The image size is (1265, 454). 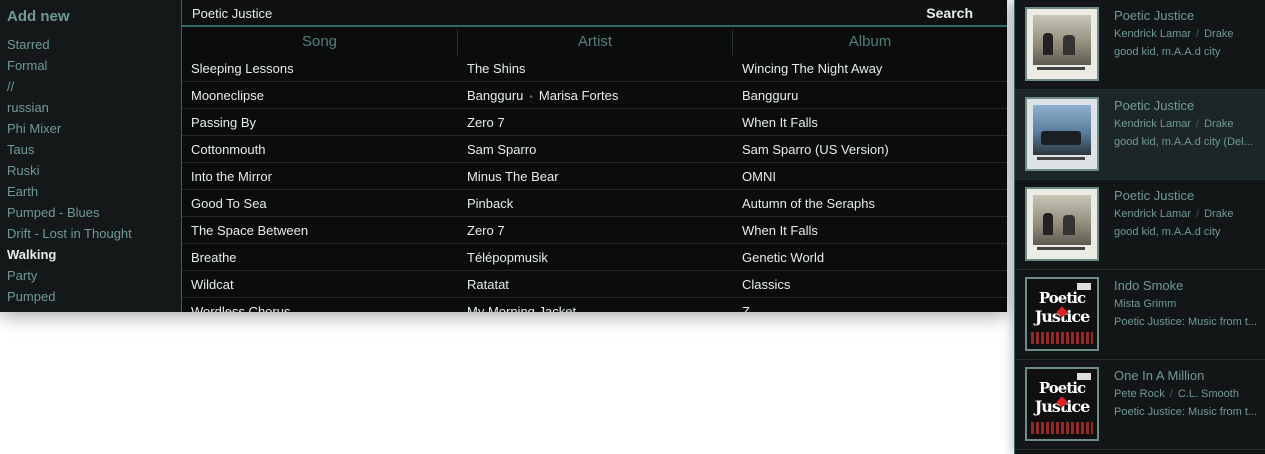 I want to click on album-cell: OMNI, so click(x=759, y=176).